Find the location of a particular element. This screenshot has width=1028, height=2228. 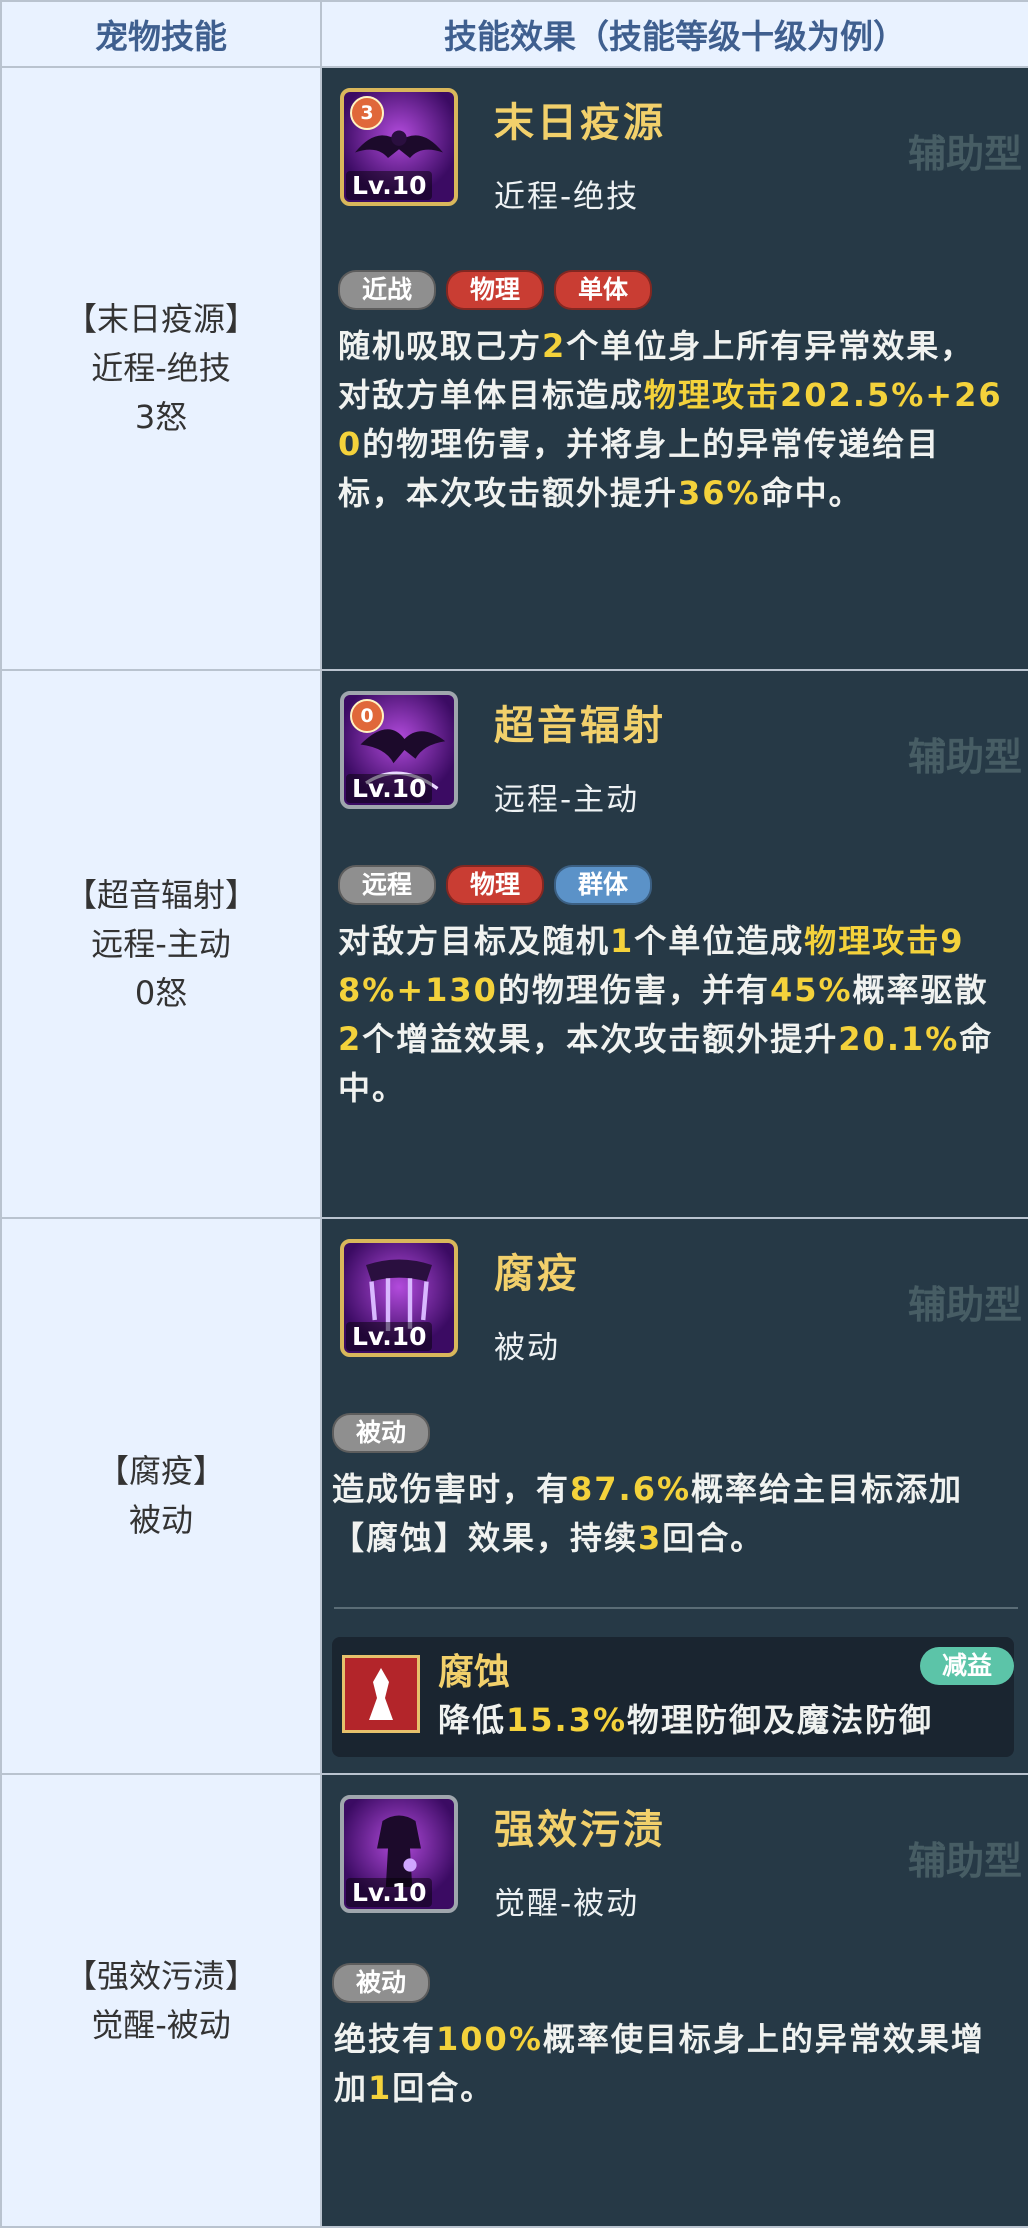

skill-description: 绝技有100%概率使目标身上的异常效果增加1回合。 is located at coordinates (659, 2063).